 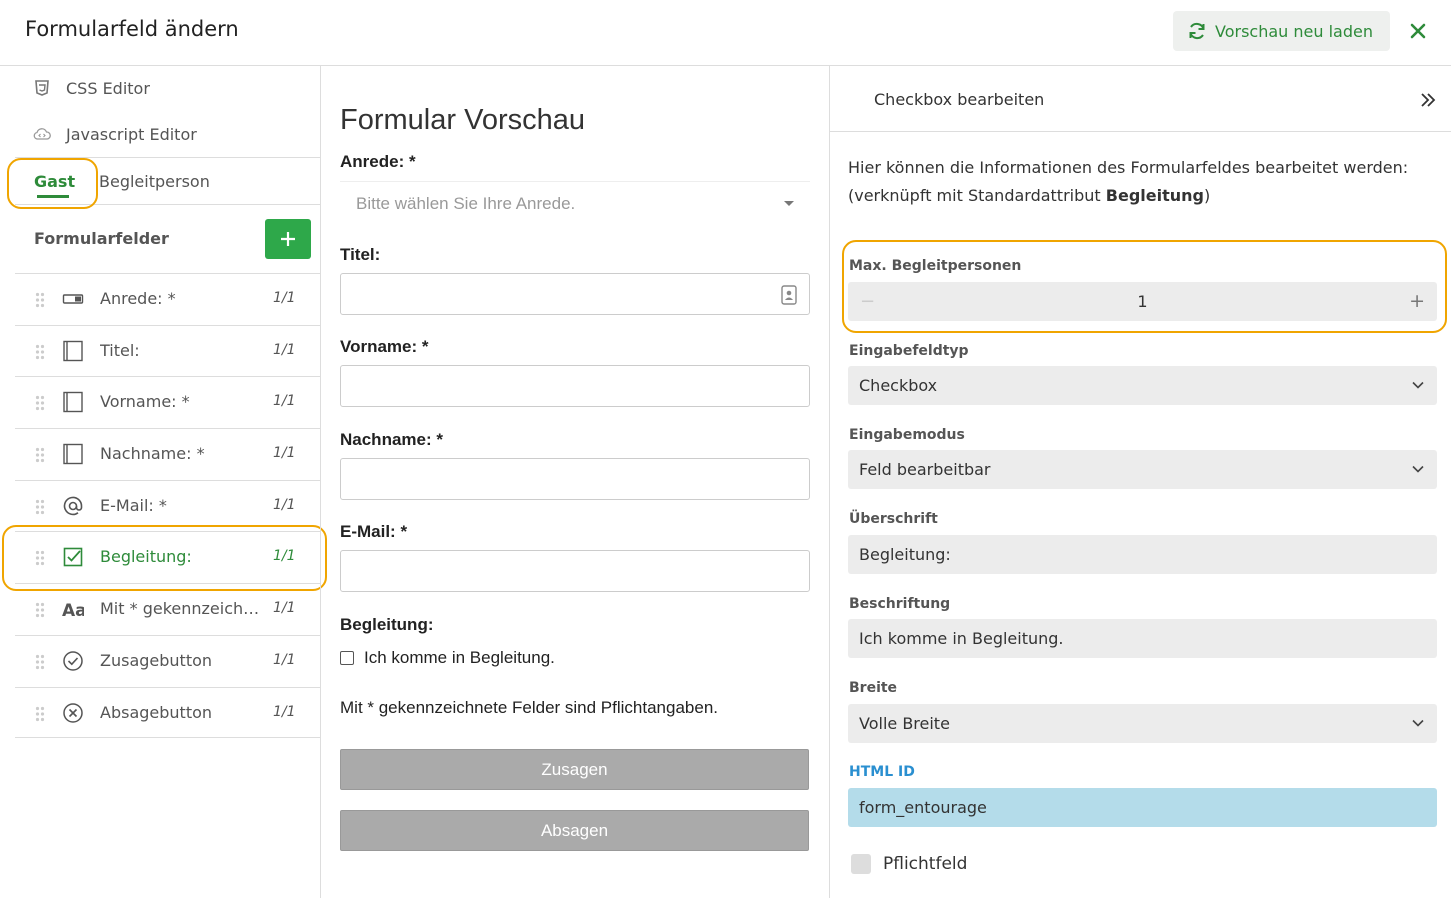 I want to click on field-row-titel: Titel: 1/1, so click(x=167, y=350).